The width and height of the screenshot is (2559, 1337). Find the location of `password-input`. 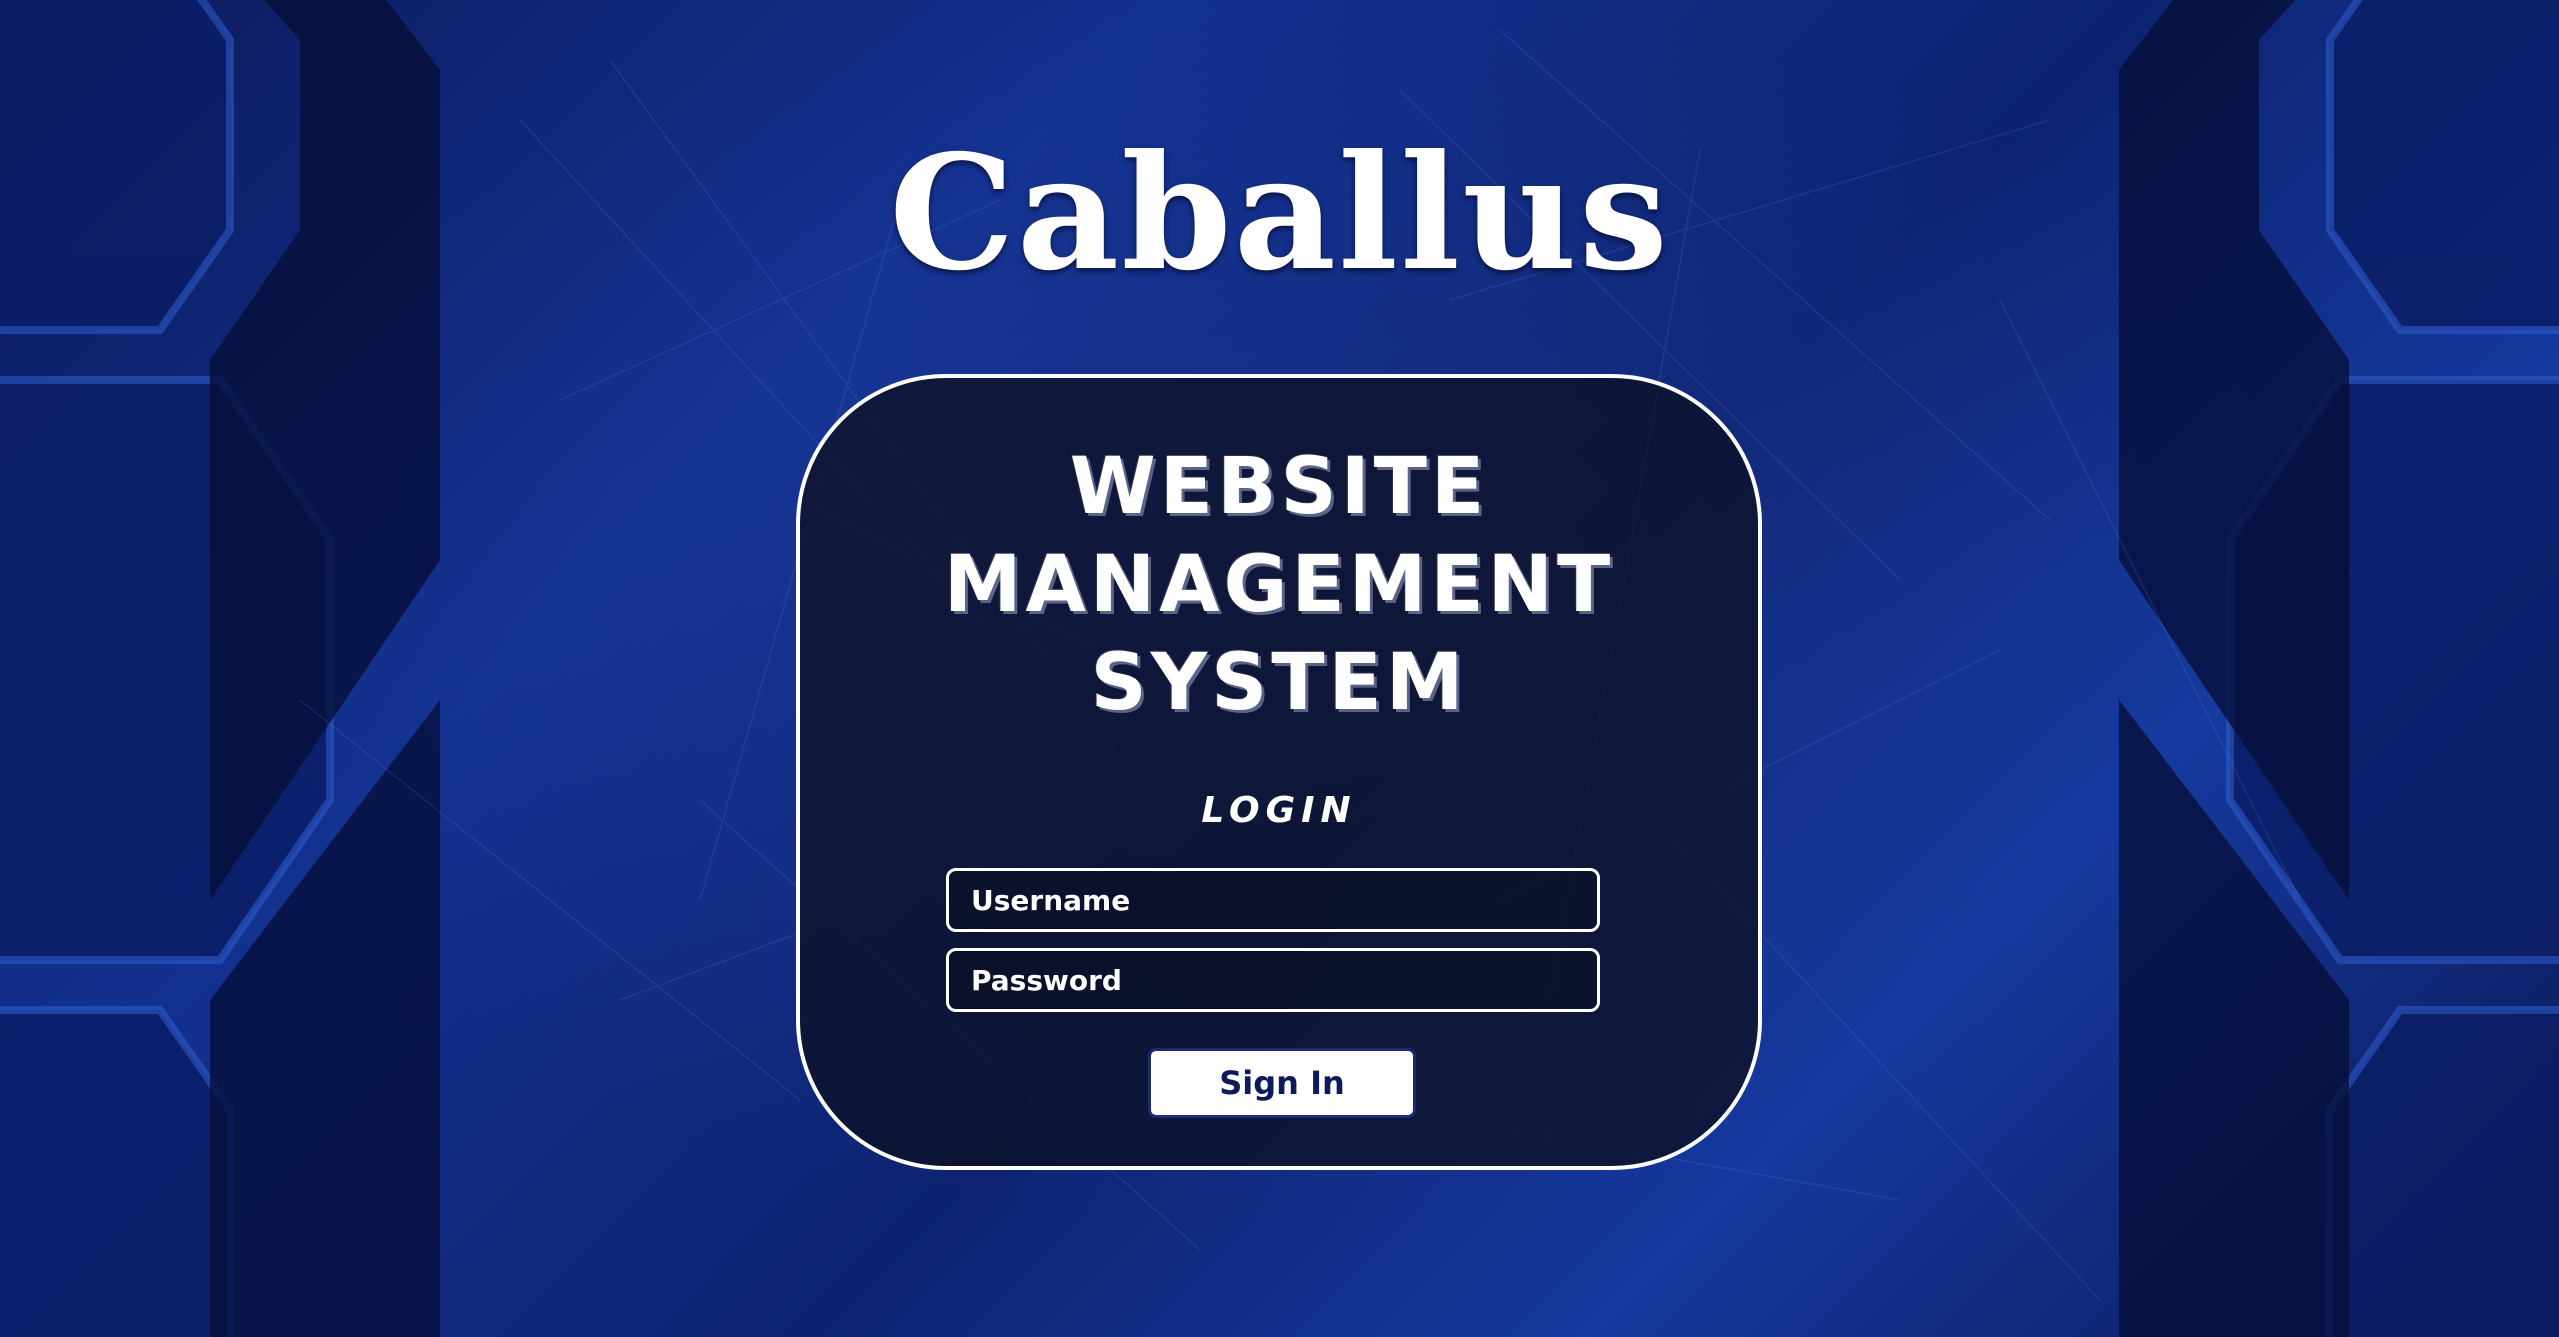

password-input is located at coordinates (1273, 980).